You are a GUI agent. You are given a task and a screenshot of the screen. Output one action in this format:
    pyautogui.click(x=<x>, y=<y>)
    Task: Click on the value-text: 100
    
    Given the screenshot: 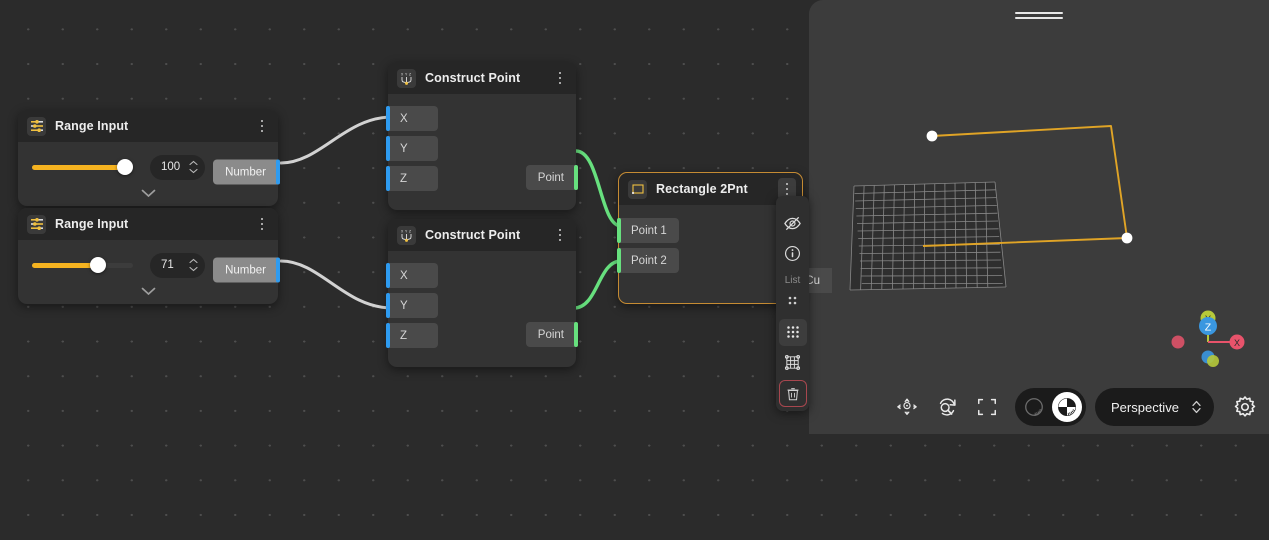 What is the action you would take?
    pyautogui.click(x=171, y=167)
    